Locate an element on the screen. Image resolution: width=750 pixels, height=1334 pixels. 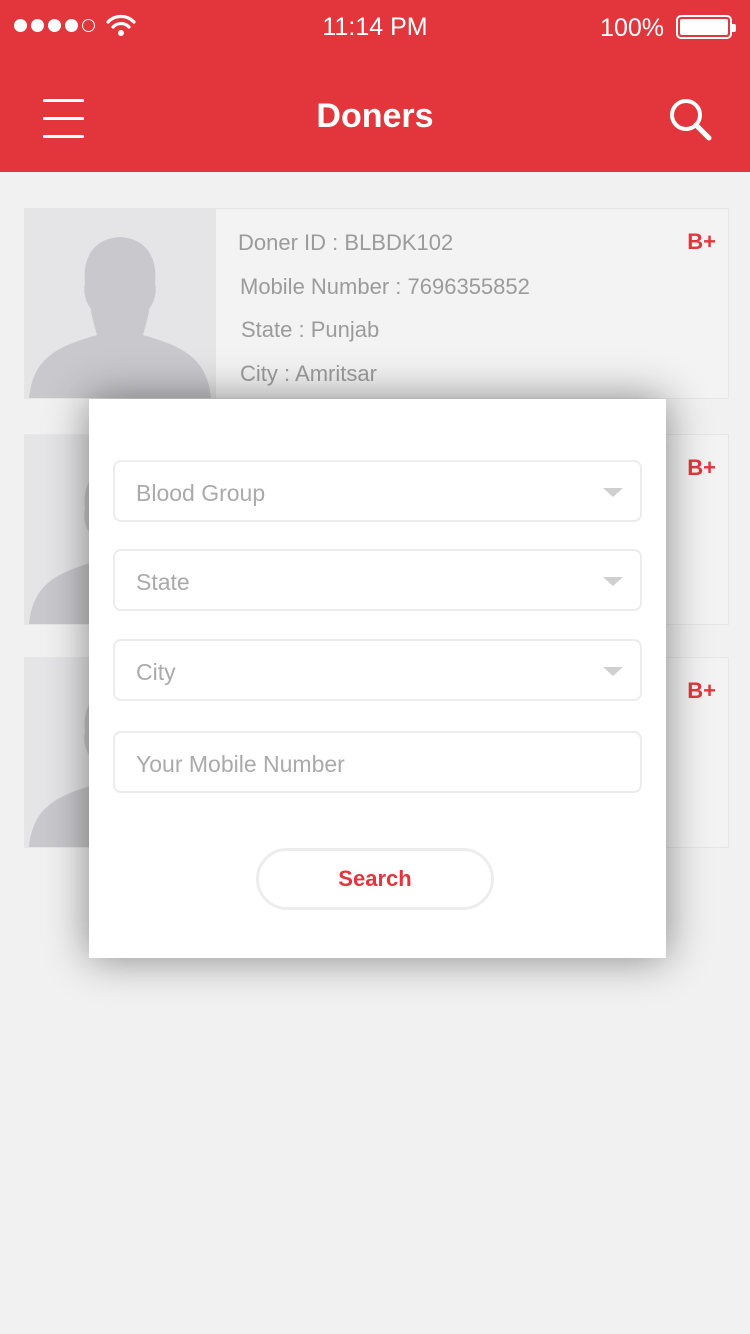
donor-id-row: Doner ID : BLBDK102 is located at coordinates (384, 251).